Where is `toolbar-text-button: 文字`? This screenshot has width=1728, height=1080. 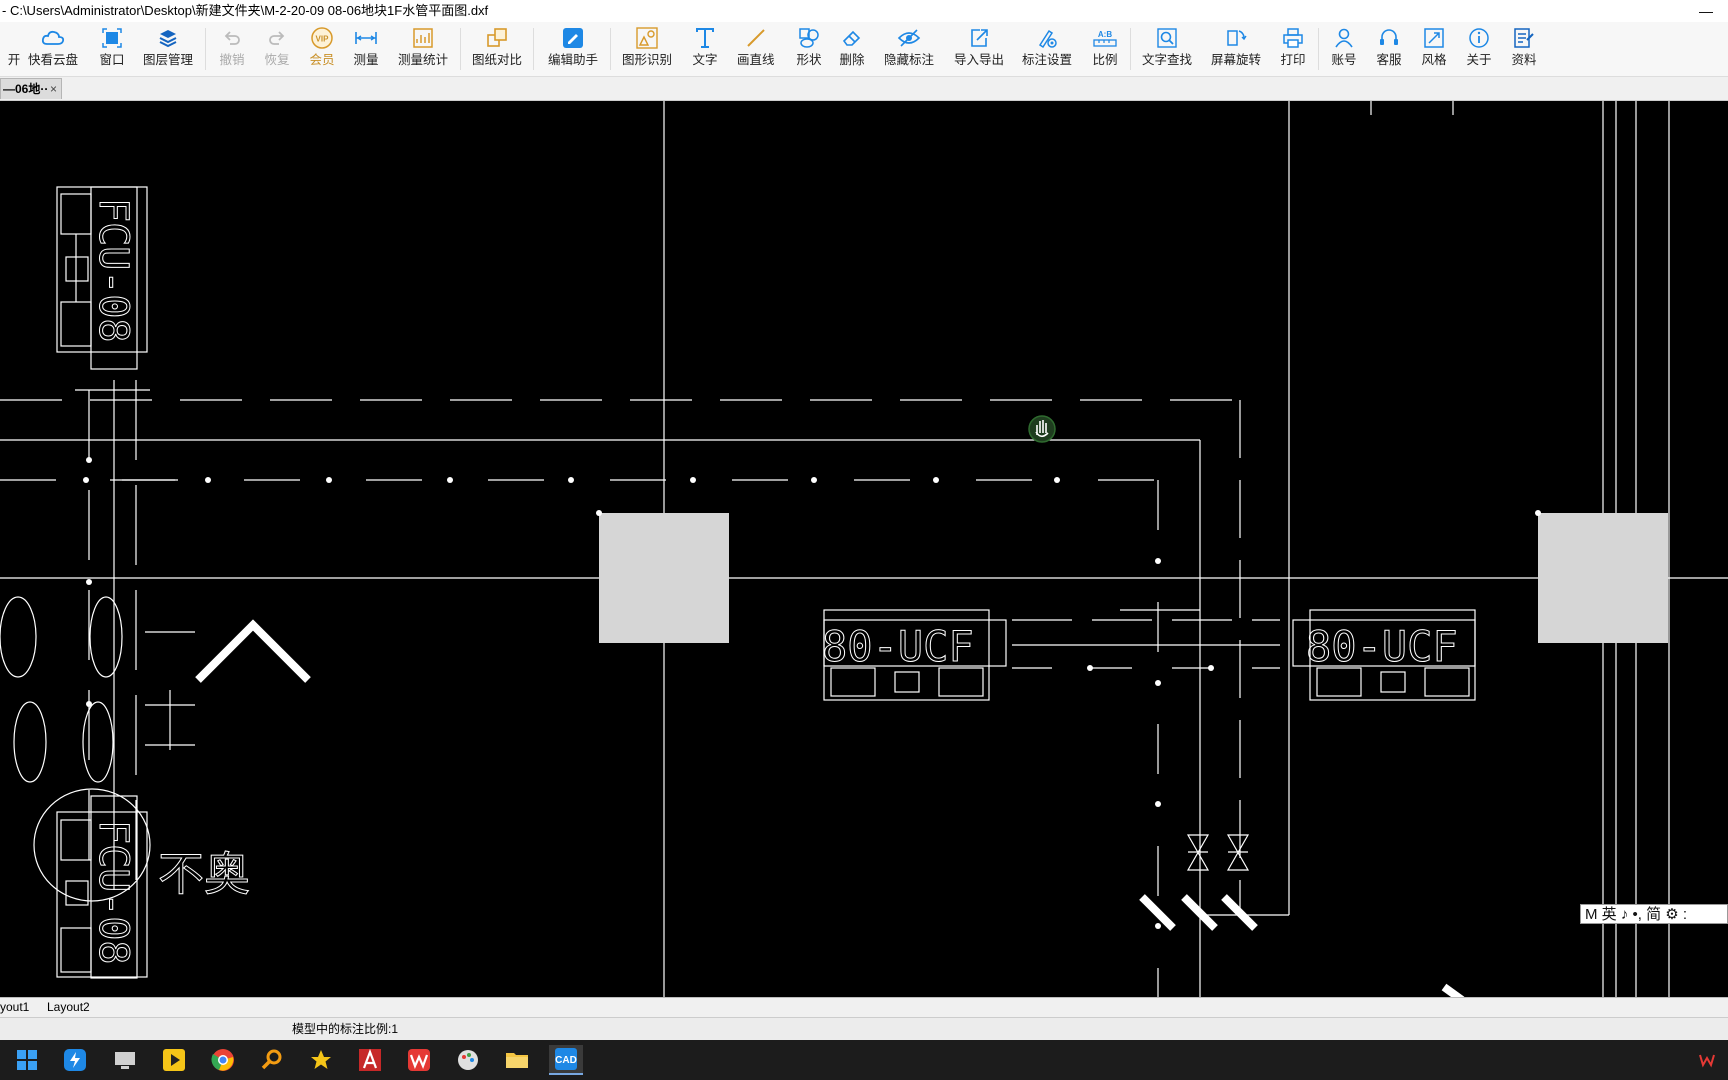
toolbar-text-button: 文字 is located at coordinates (705, 49).